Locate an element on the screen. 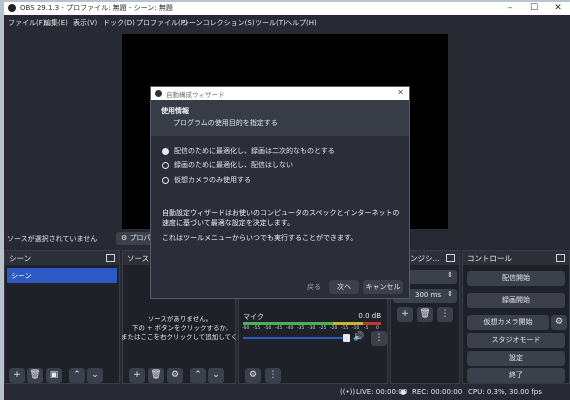  menu-help: ヘルプ(H) is located at coordinates (301, 23).